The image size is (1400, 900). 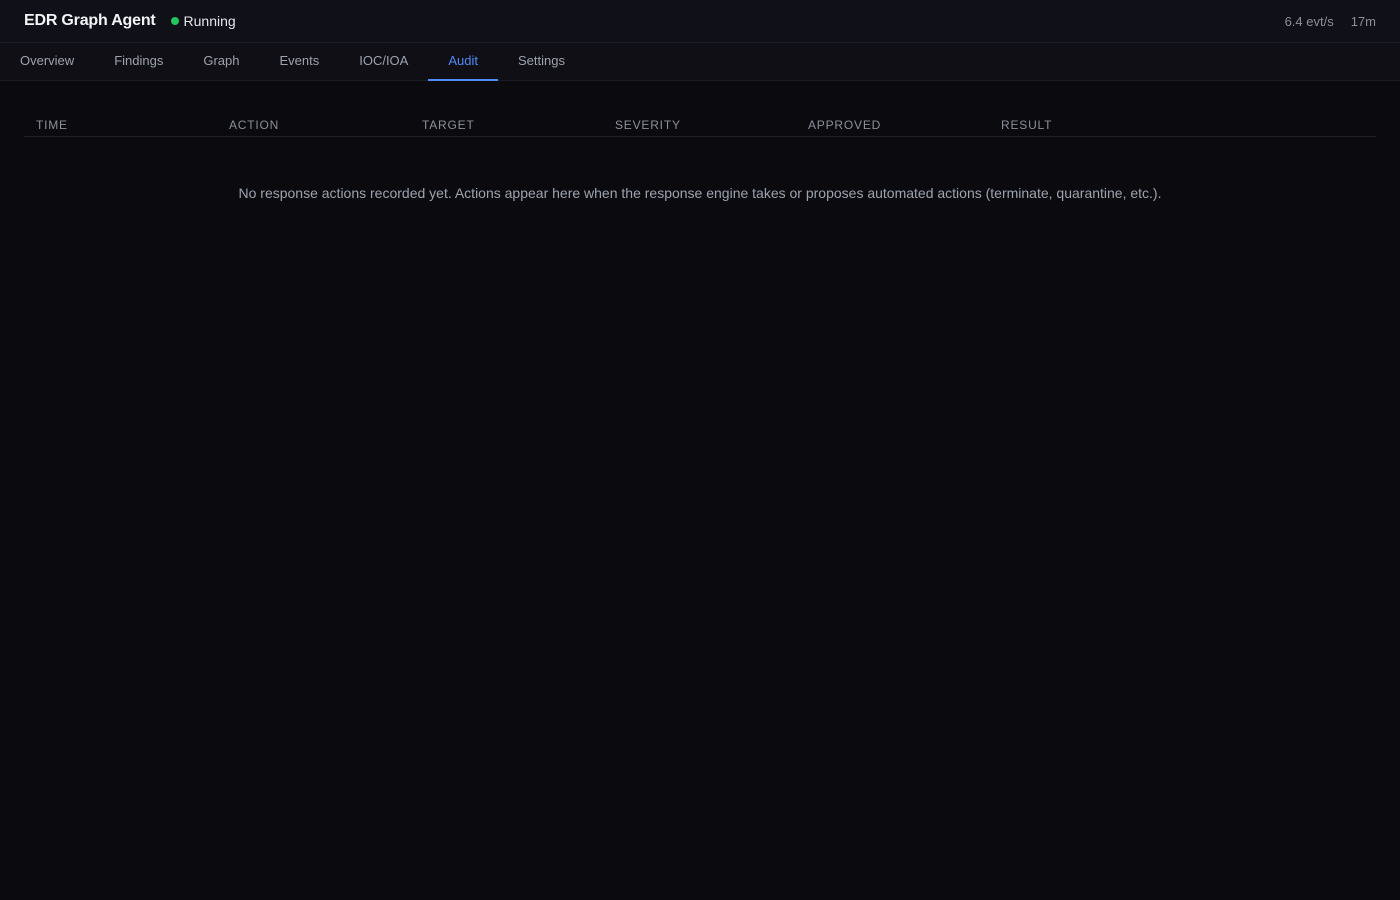 I want to click on tab-events: Events, so click(x=299, y=61).